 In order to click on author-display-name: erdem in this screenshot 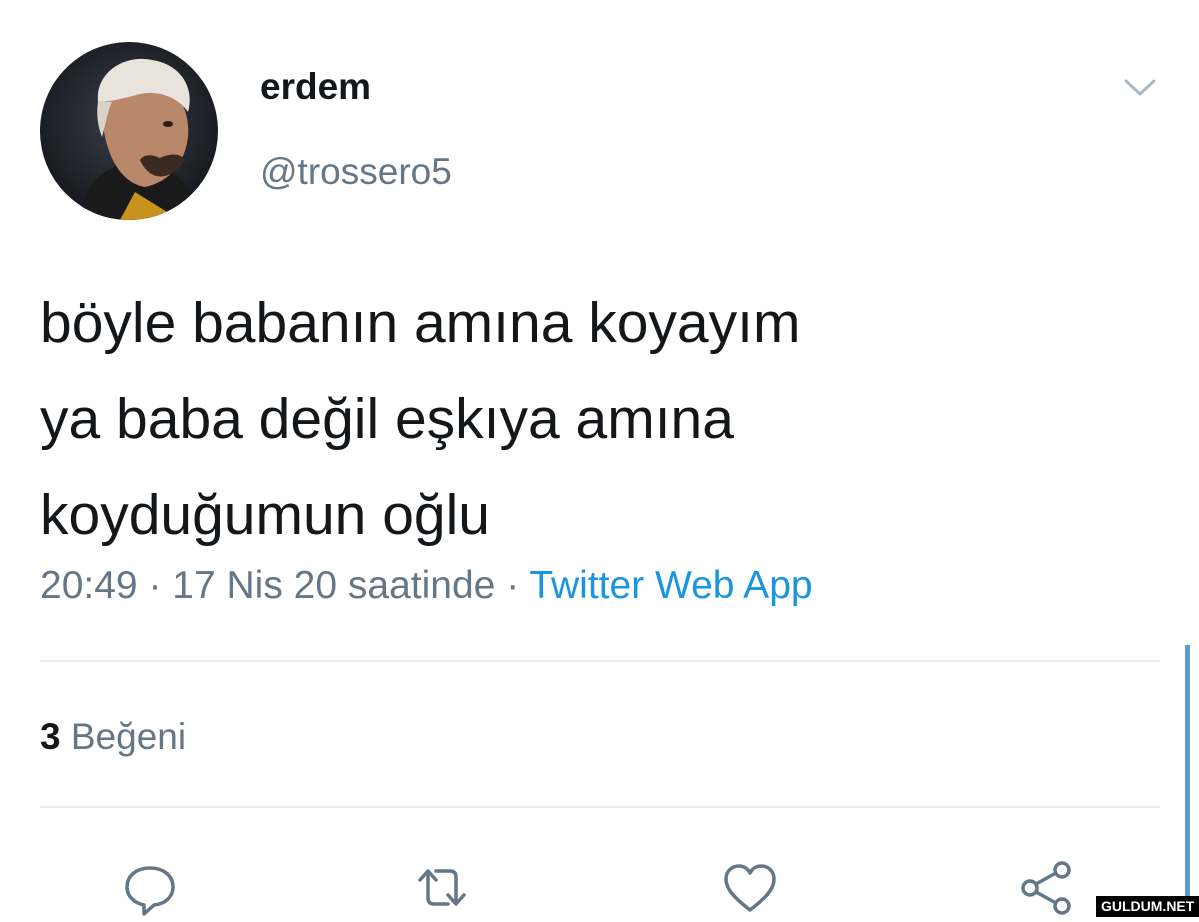, I will do `click(315, 87)`.